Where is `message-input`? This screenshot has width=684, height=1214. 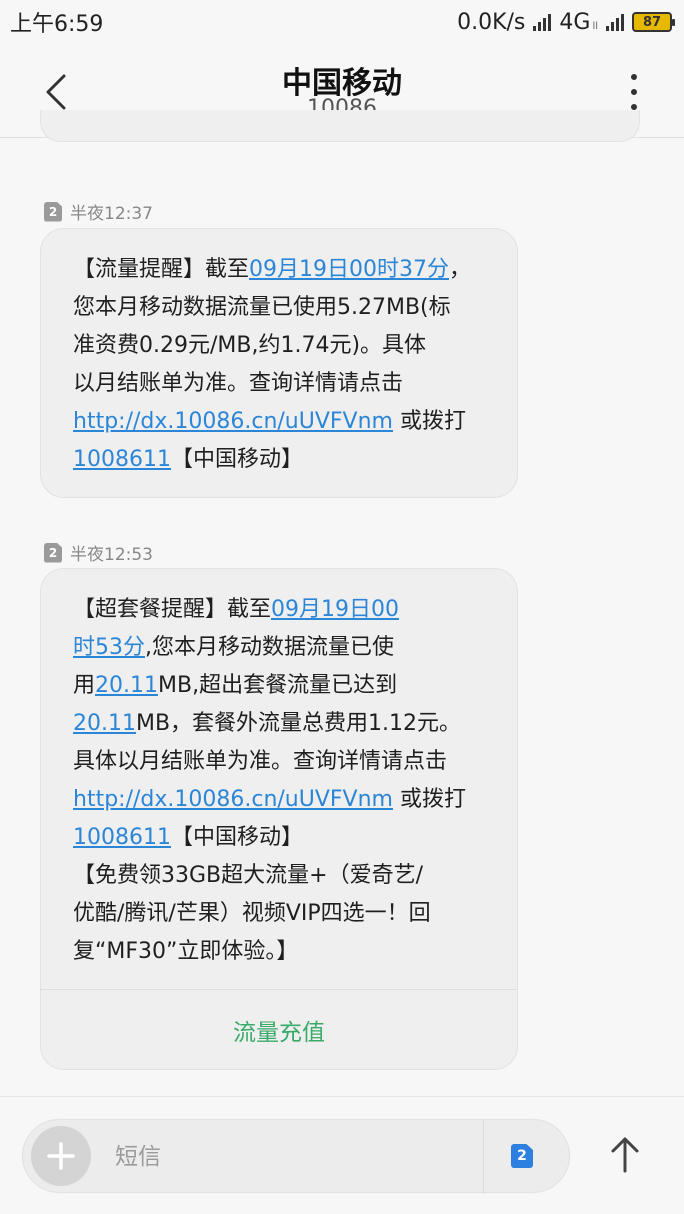
message-input is located at coordinates (295, 1157).